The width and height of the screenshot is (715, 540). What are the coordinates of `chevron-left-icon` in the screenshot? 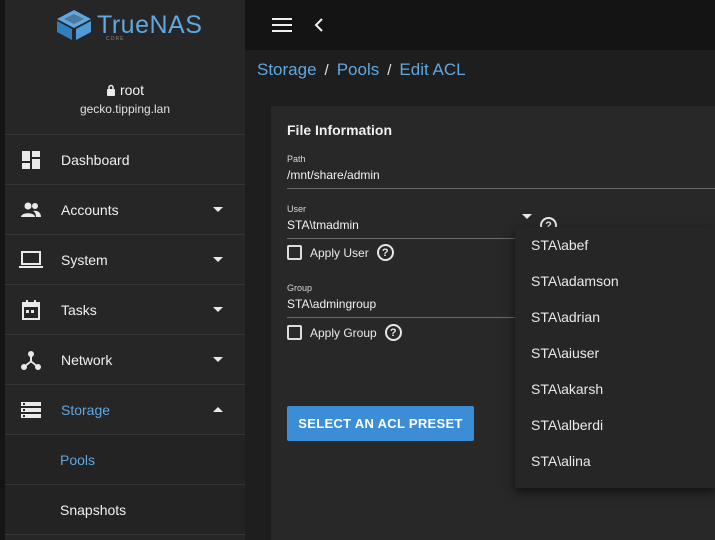 It's located at (319, 25).